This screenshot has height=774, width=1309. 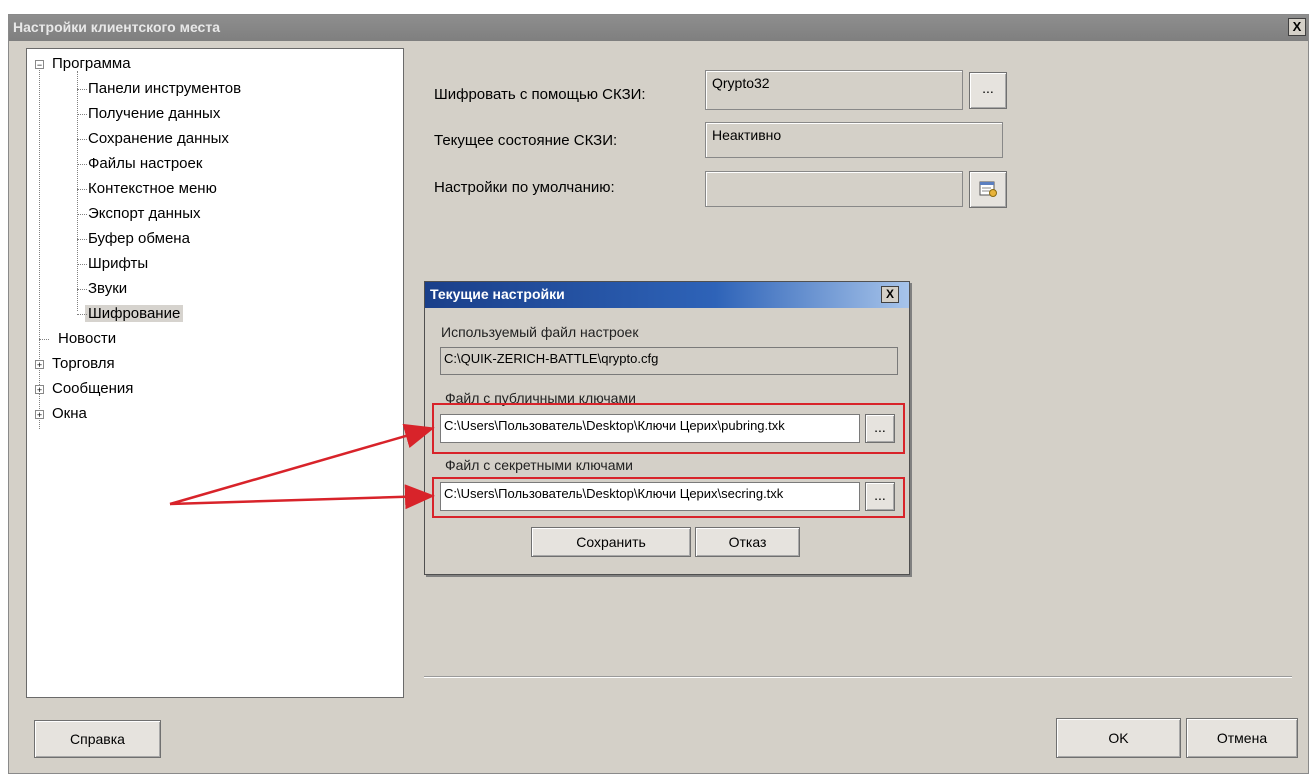 I want to click on tree-item-label: Звуки, so click(x=108, y=288).